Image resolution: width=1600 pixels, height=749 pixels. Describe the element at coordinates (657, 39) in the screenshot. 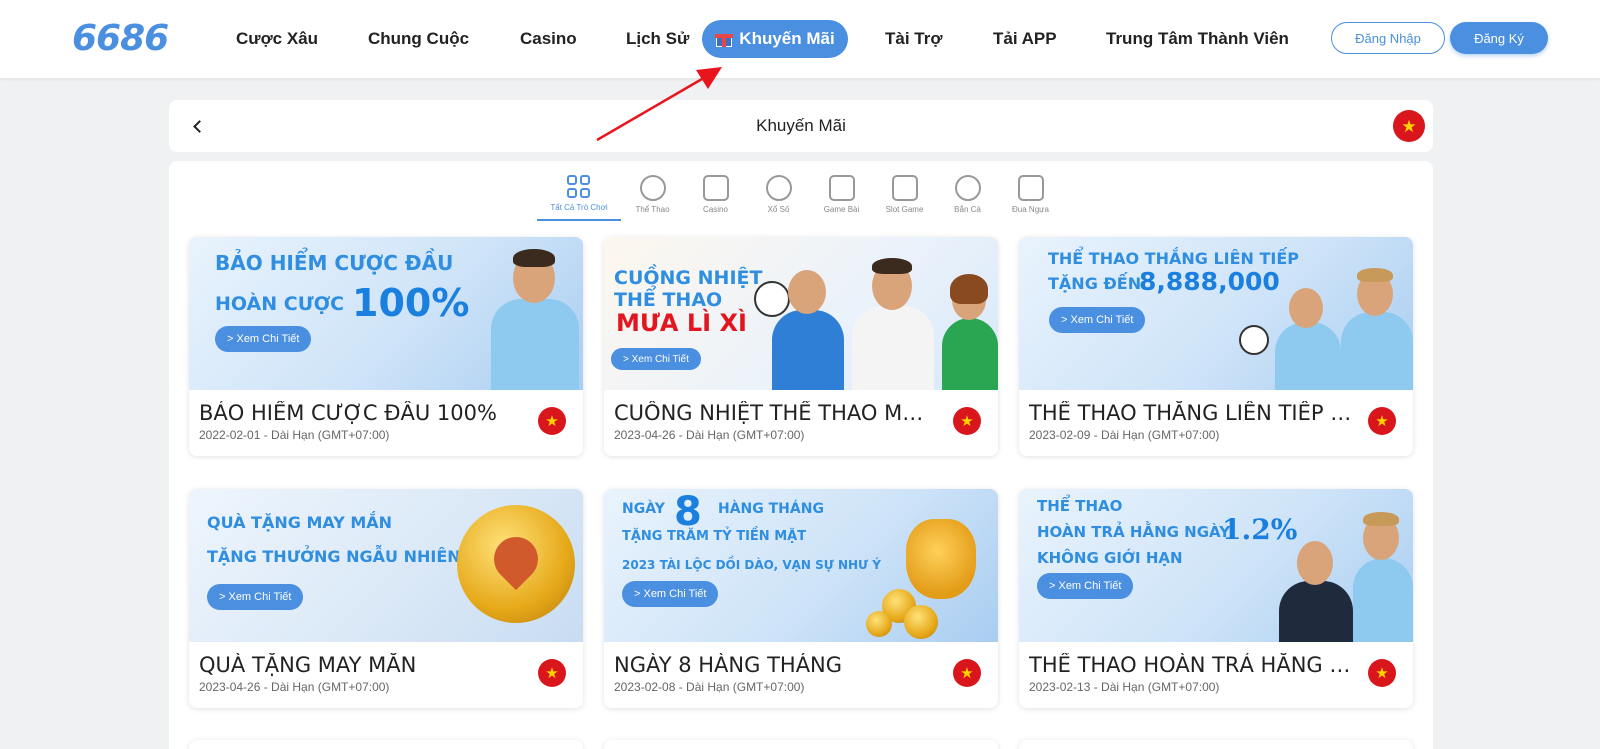

I see `nav-lich-su: Lịch Sử` at that location.